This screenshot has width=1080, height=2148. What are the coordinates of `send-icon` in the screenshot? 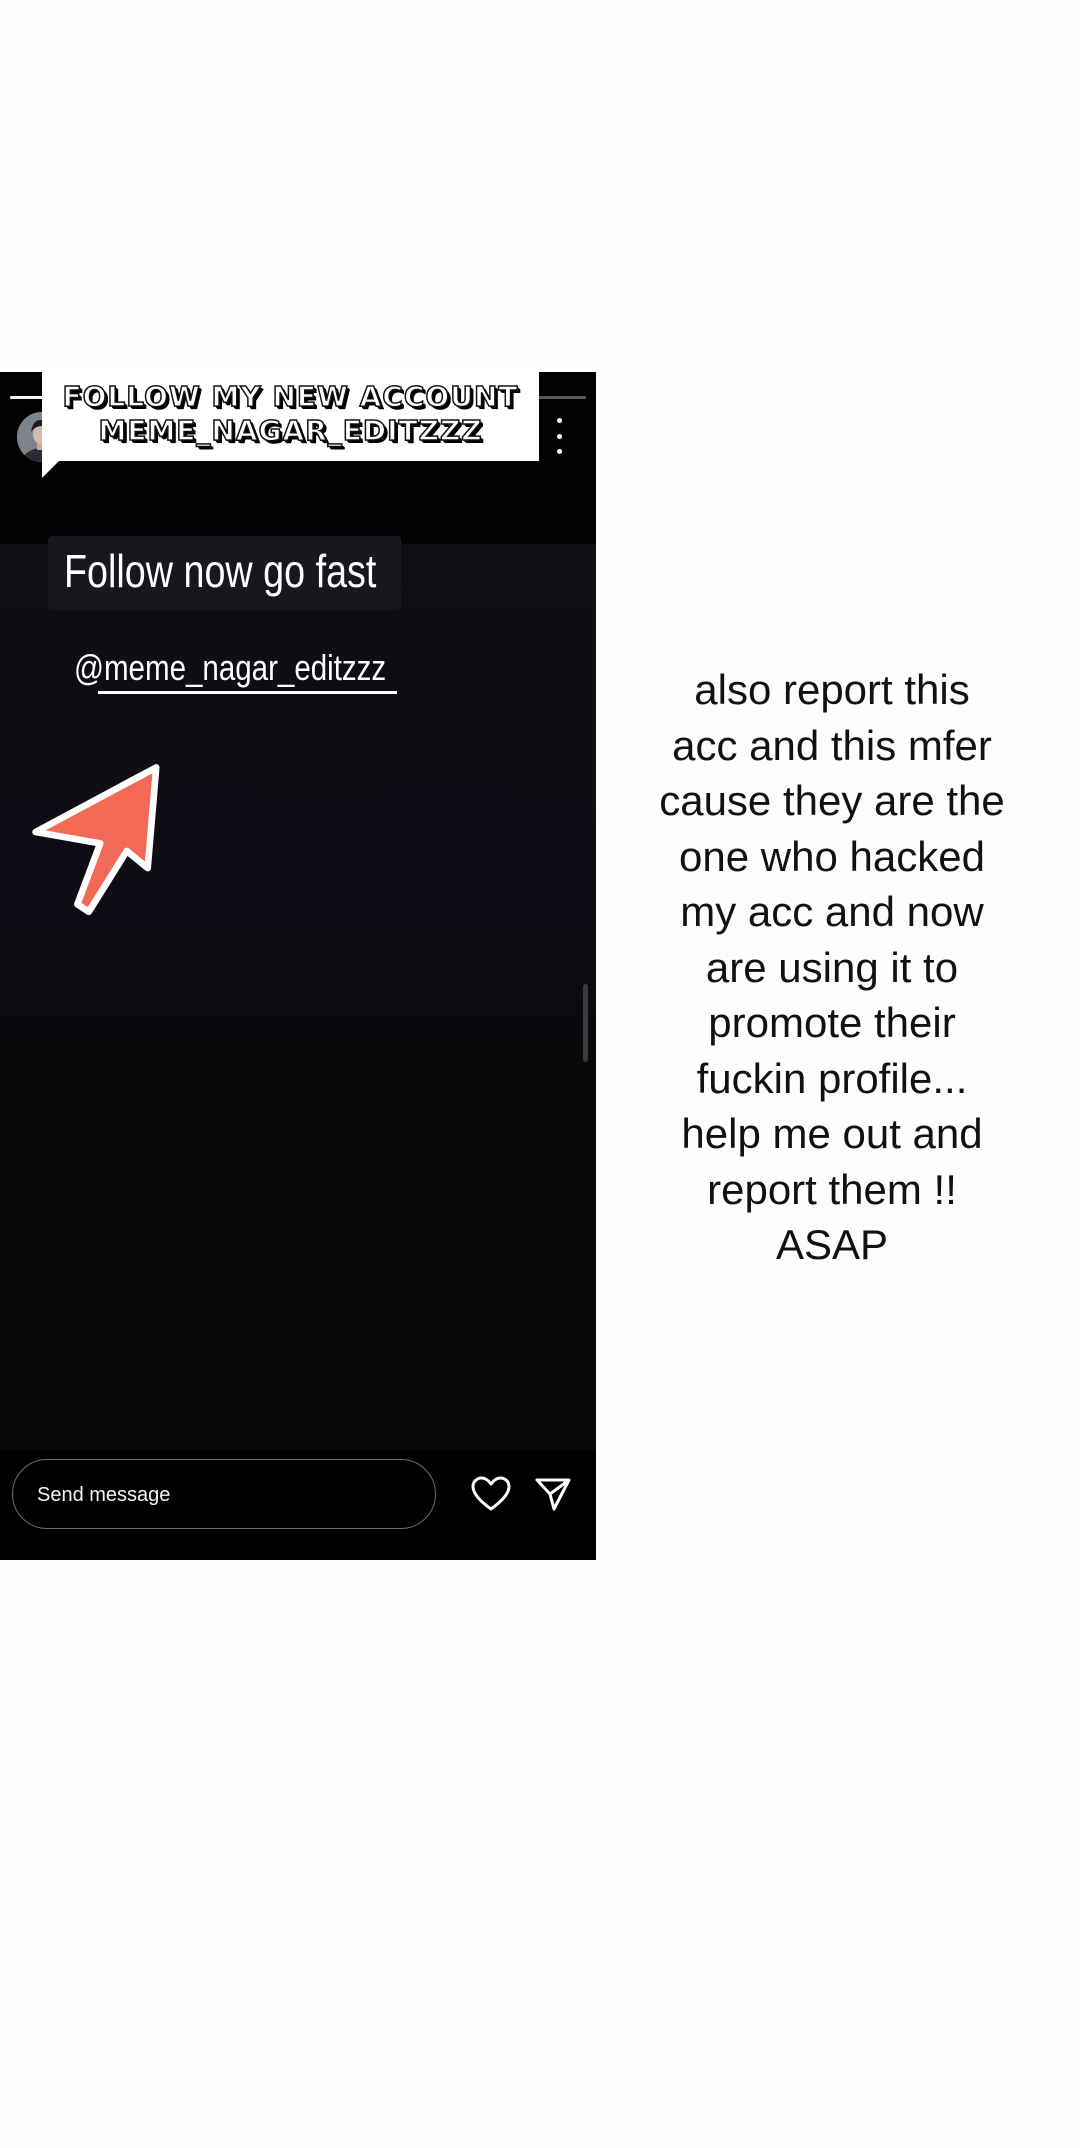 It's located at (553, 1494).